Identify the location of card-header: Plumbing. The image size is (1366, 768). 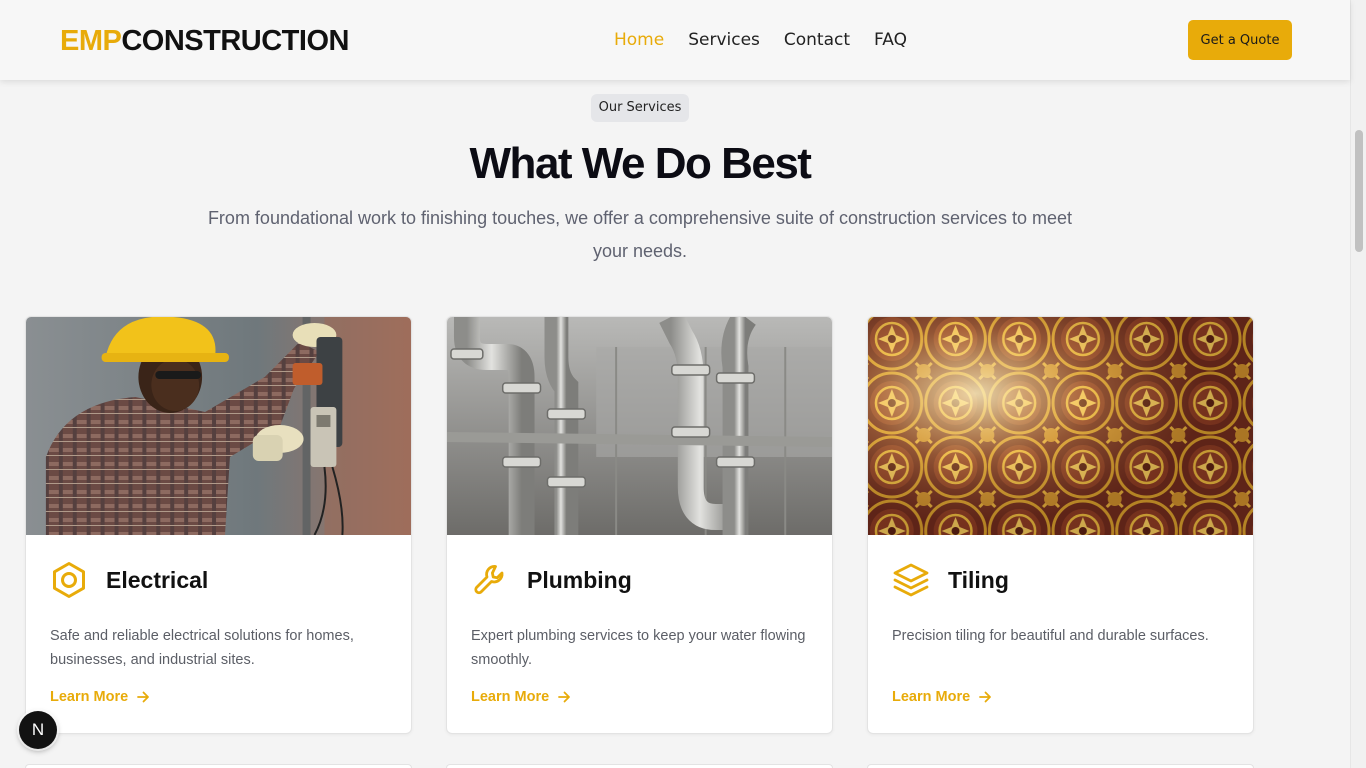
(551, 580).